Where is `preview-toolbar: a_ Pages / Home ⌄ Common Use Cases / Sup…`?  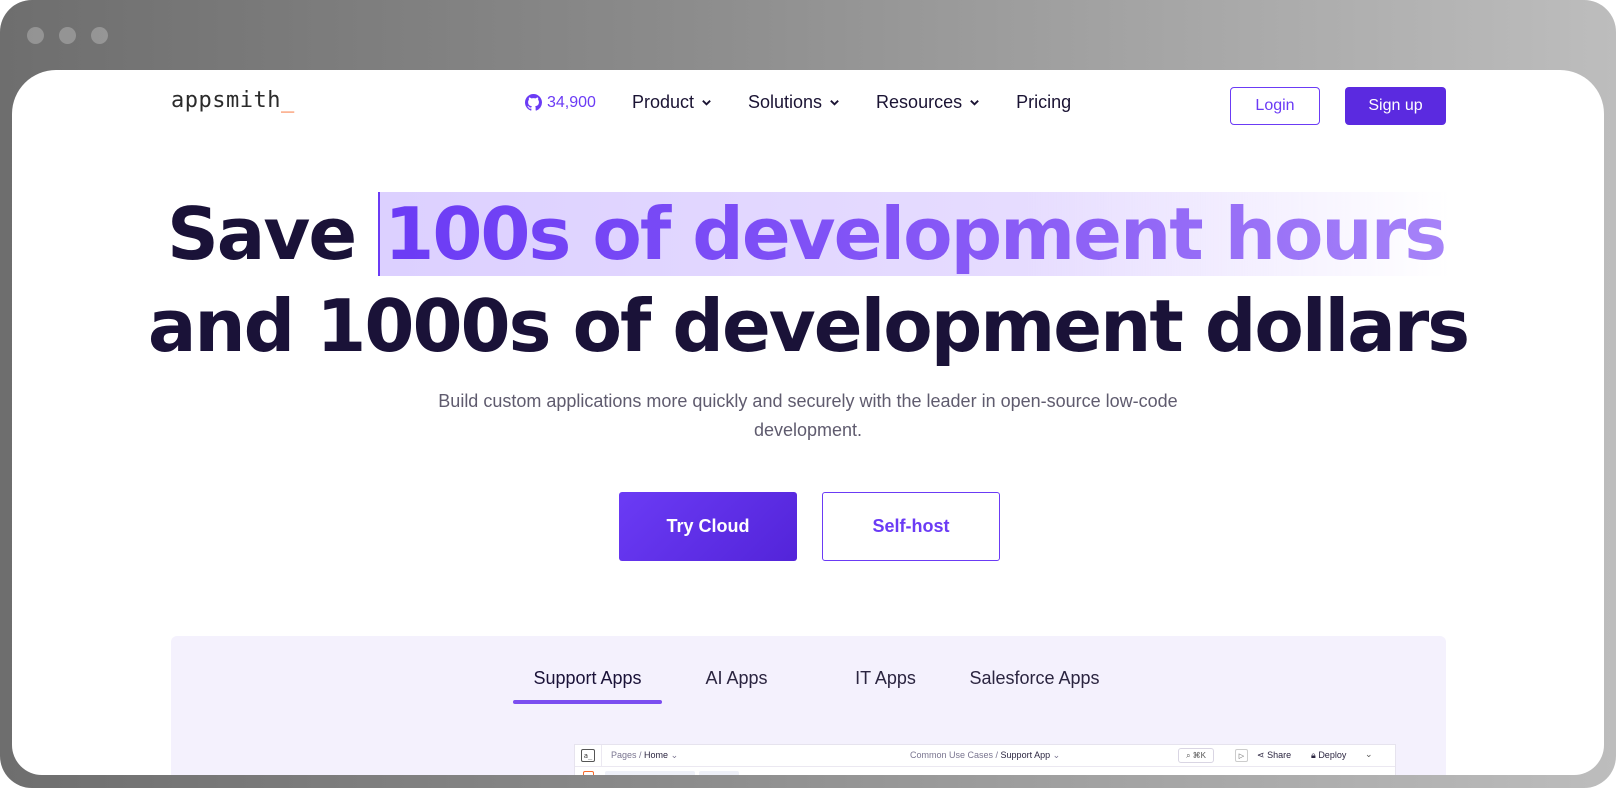
preview-toolbar: a_ Pages / Home ⌄ Common Use Cases / Sup… is located at coordinates (985, 756).